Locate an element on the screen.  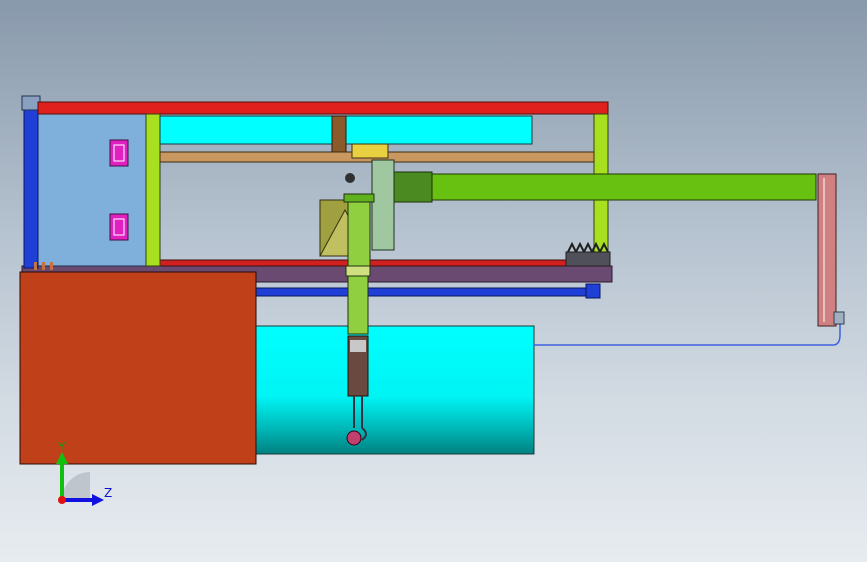
actuator-lower is located at coordinates (358, 303).